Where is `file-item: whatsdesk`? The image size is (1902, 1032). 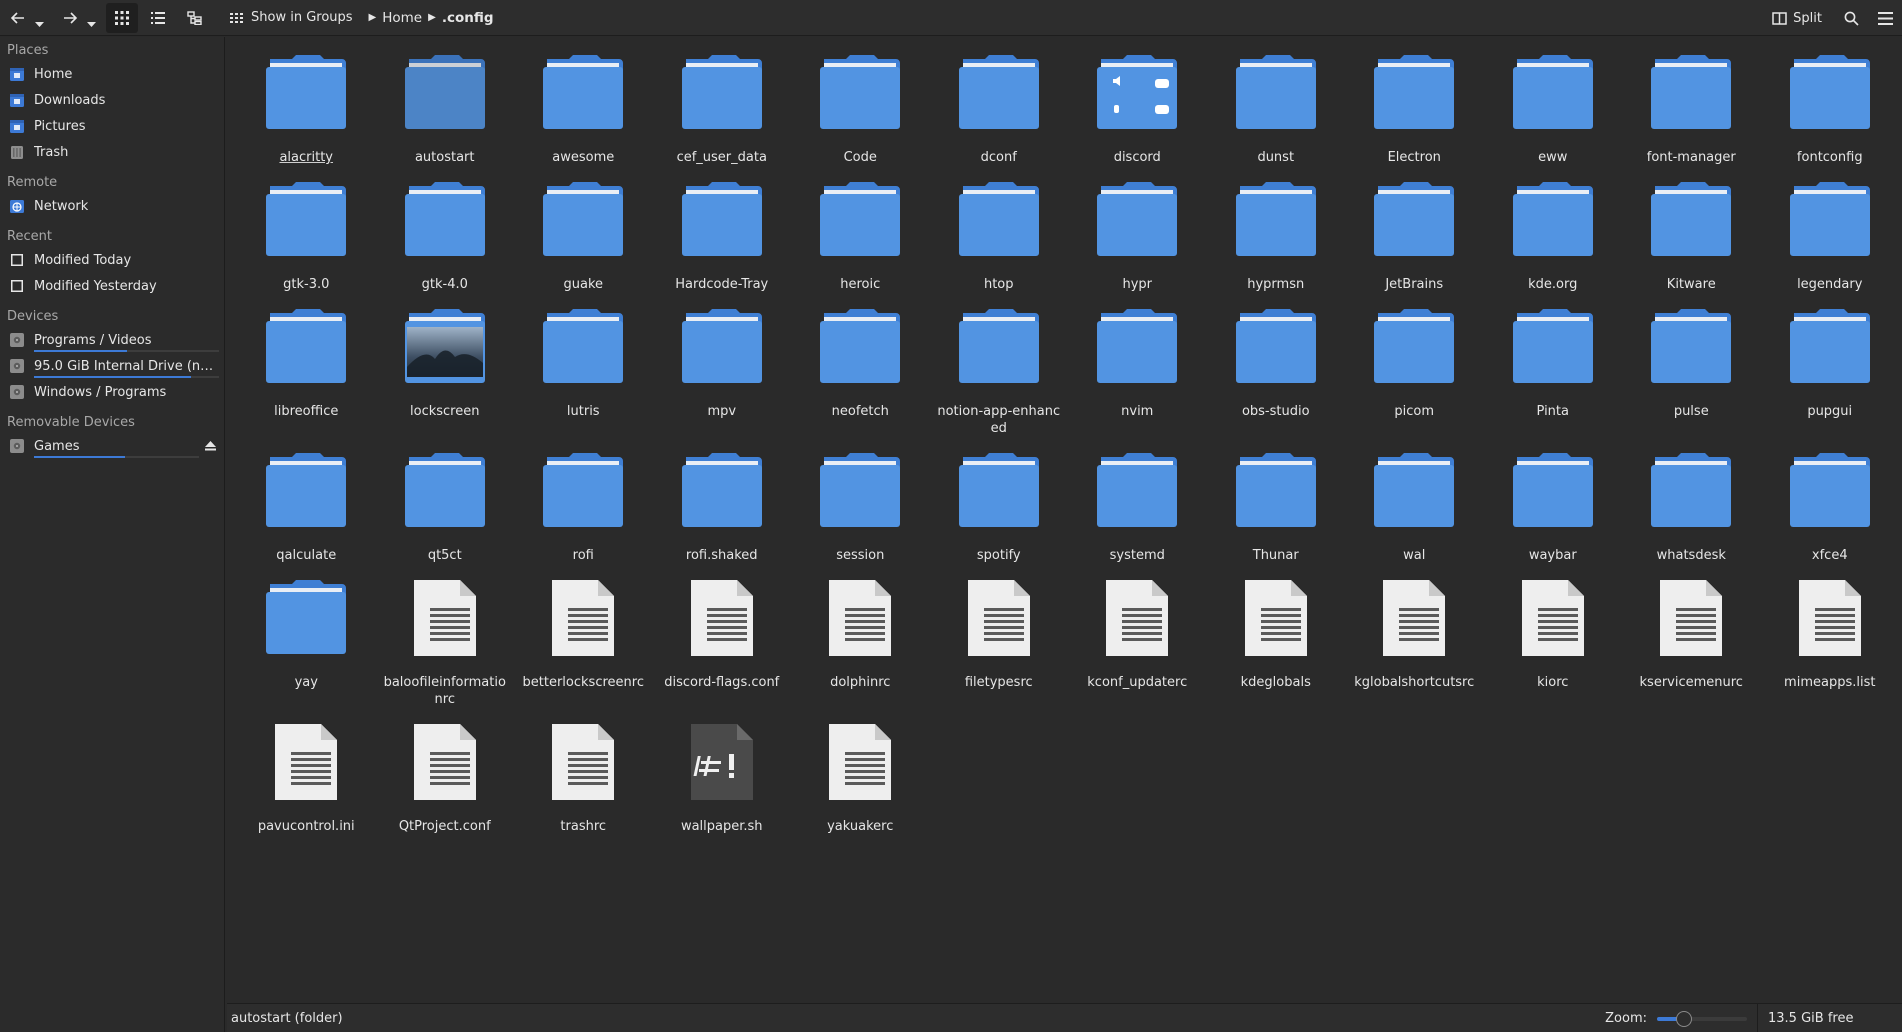
file-item: whatsdesk is located at coordinates (1691, 514).